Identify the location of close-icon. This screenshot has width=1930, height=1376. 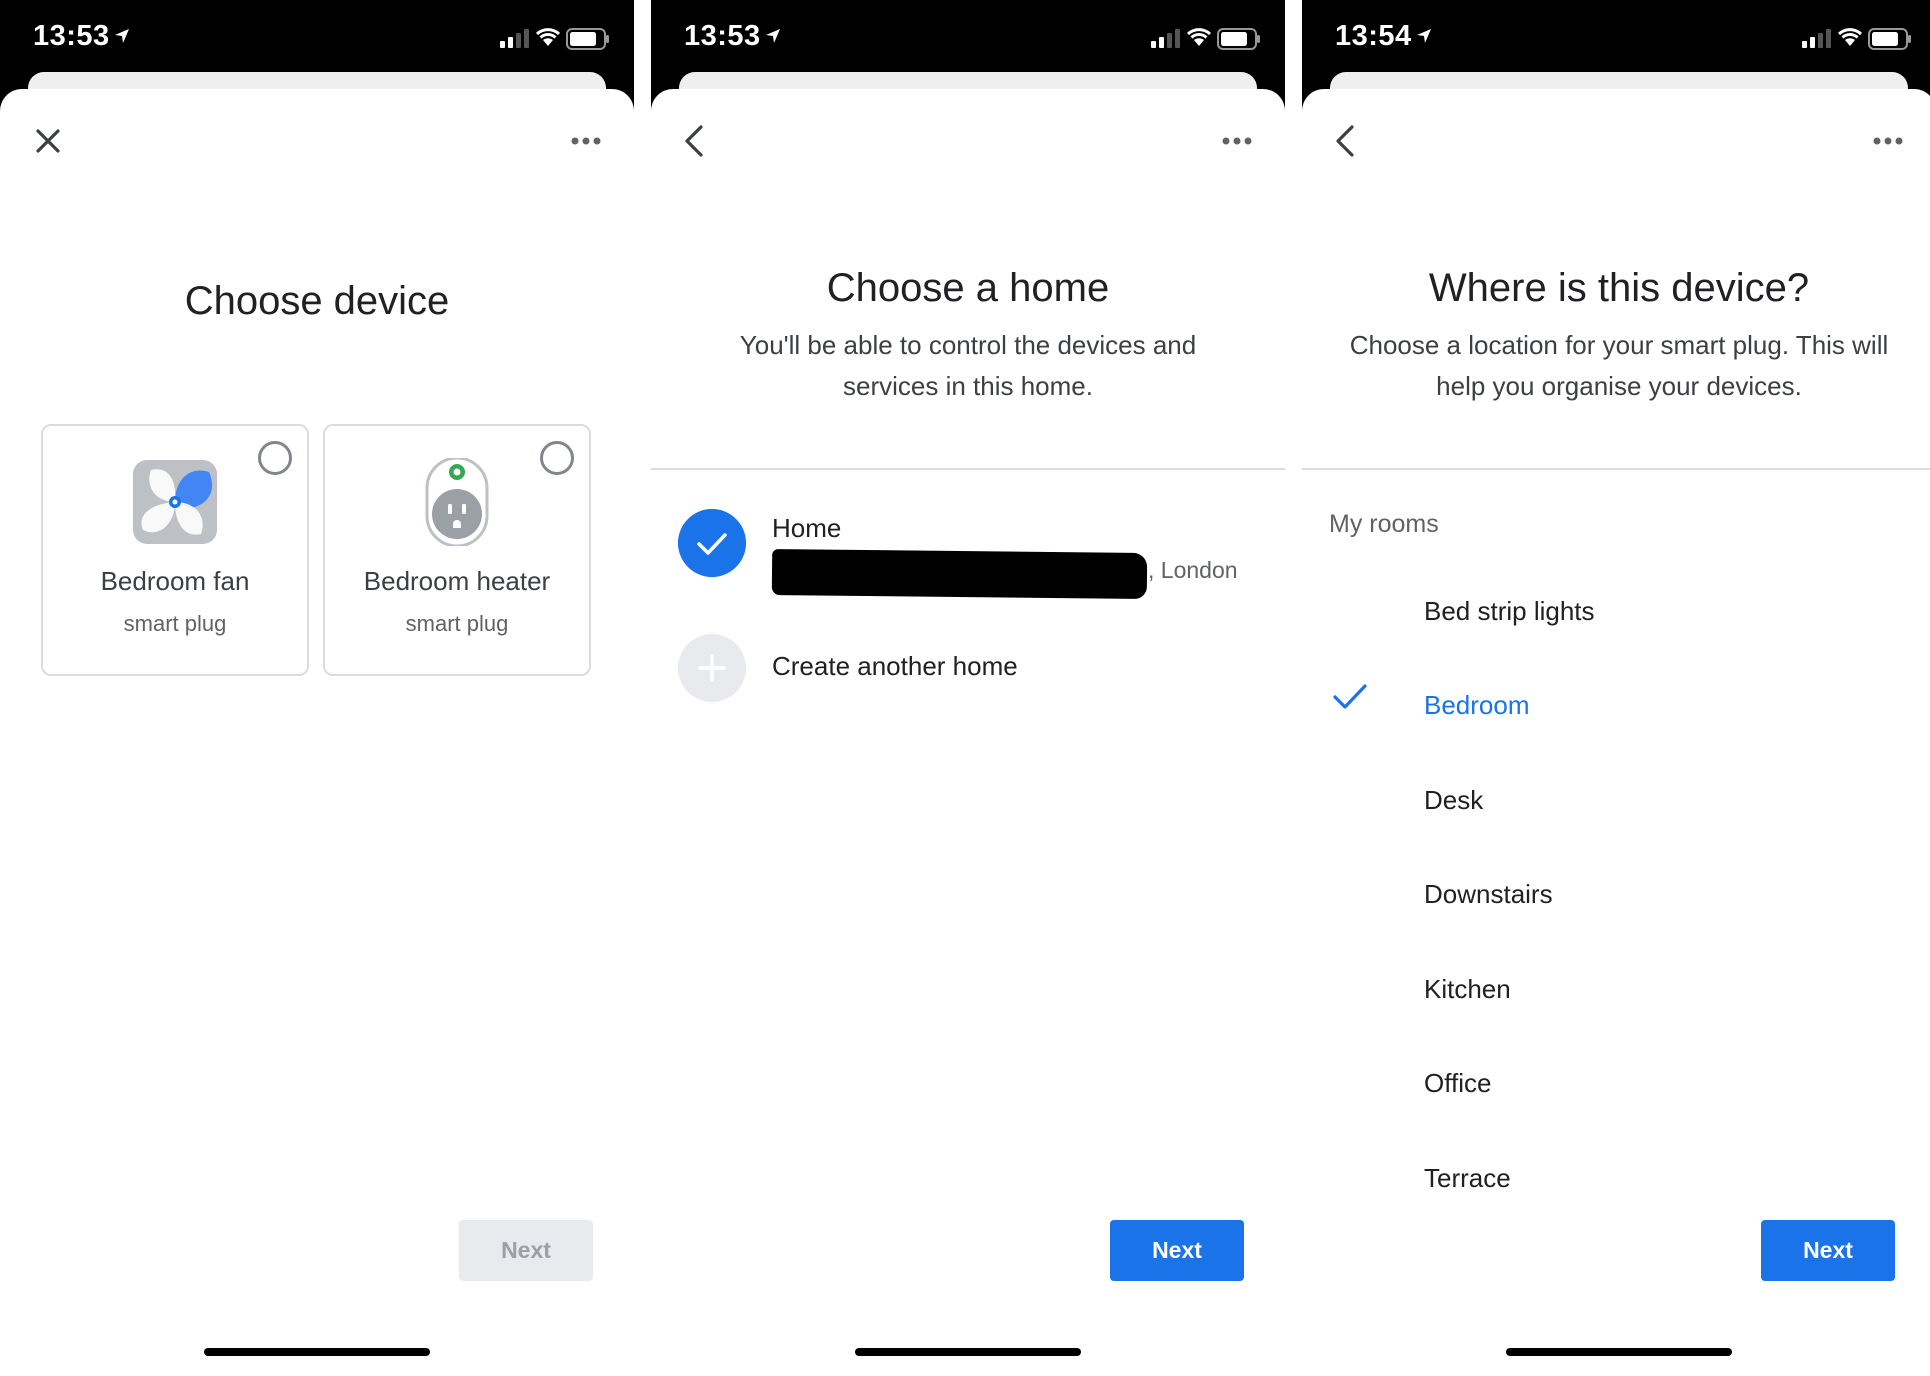
(48, 141).